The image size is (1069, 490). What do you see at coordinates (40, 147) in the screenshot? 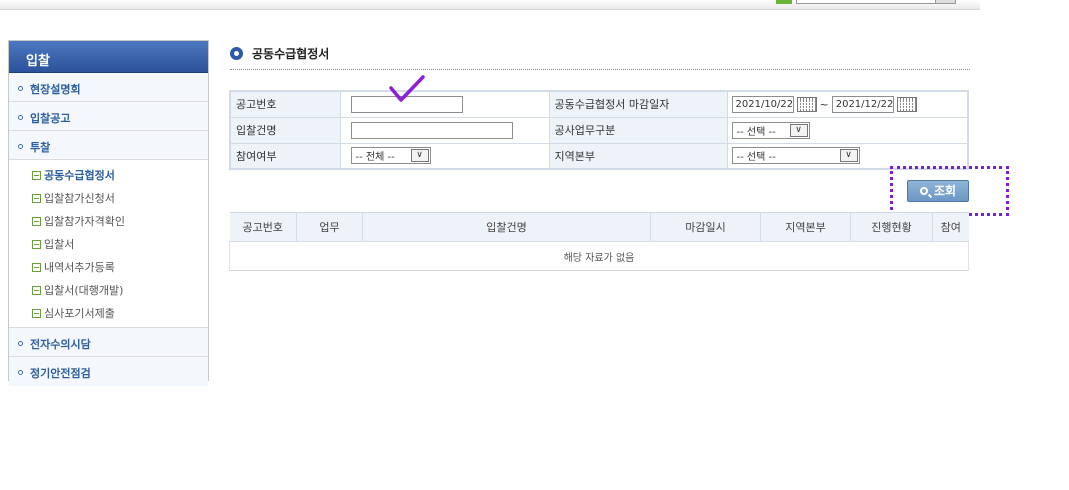
I see `sidebar-item-label: 투찰` at bounding box center [40, 147].